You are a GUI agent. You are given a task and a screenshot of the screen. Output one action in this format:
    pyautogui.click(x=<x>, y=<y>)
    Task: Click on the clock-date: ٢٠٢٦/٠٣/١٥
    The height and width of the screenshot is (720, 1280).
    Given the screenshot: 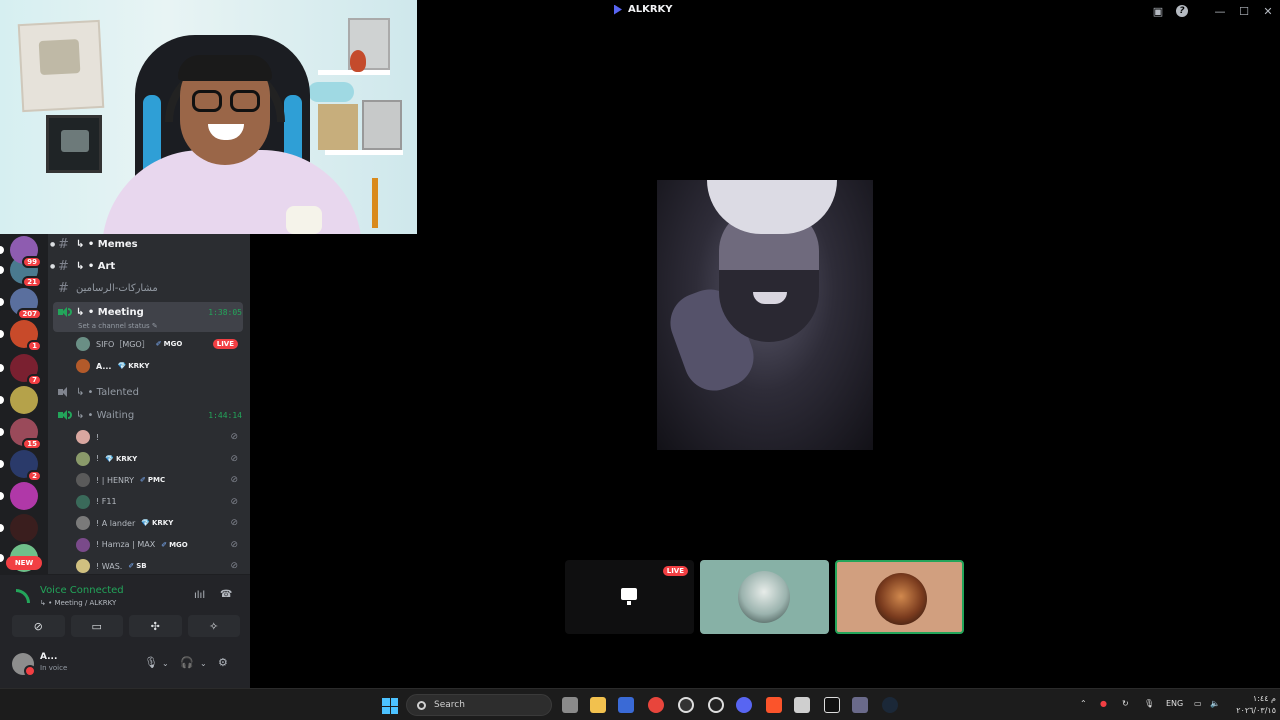 What is the action you would take?
    pyautogui.click(x=1256, y=710)
    